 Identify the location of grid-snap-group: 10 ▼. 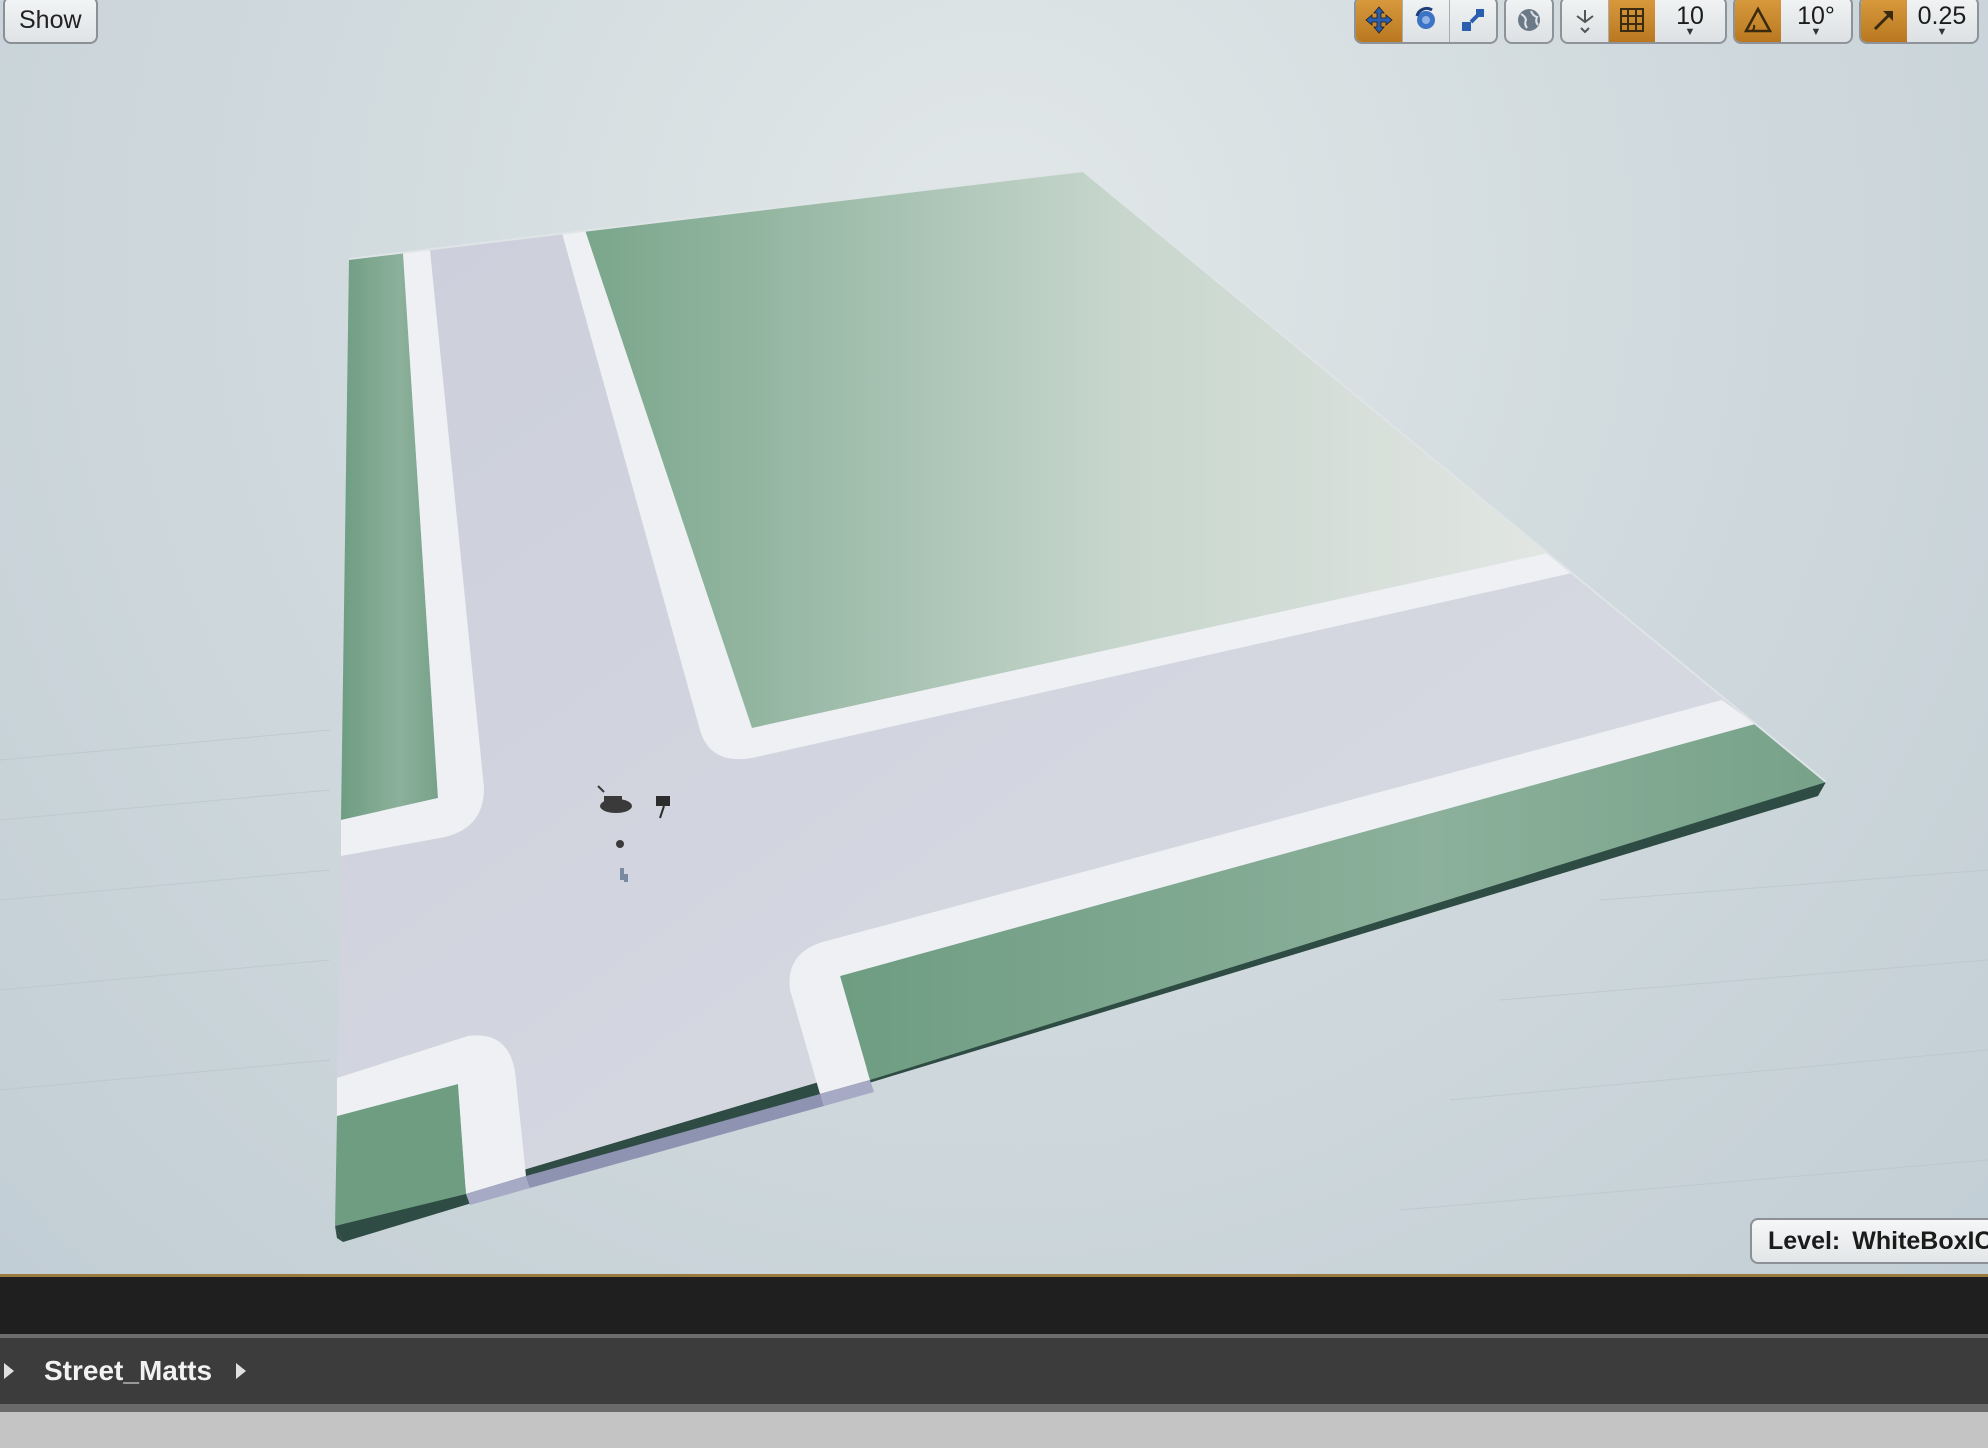
(1643, 22).